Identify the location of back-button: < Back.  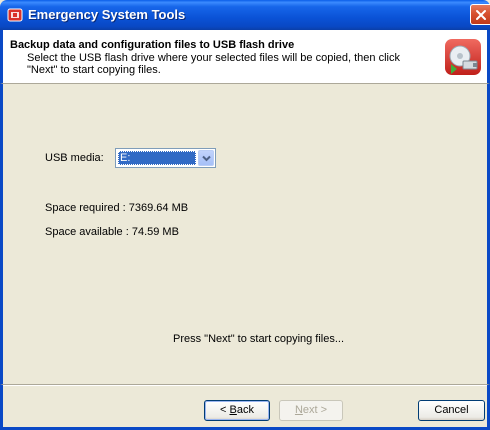
(237, 410).